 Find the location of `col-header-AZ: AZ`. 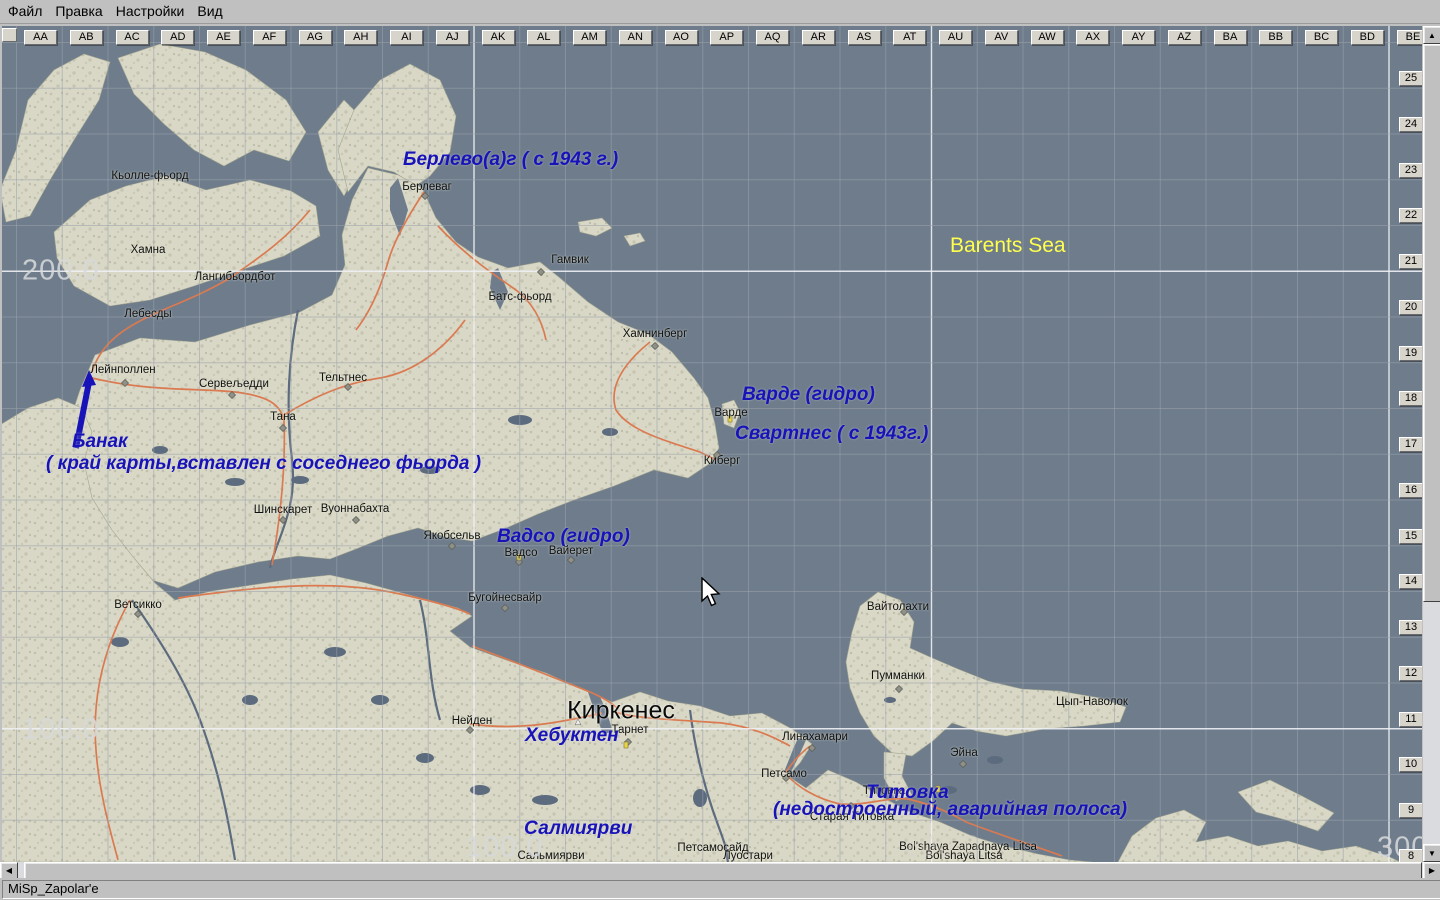

col-header-AZ: AZ is located at coordinates (1184, 37).